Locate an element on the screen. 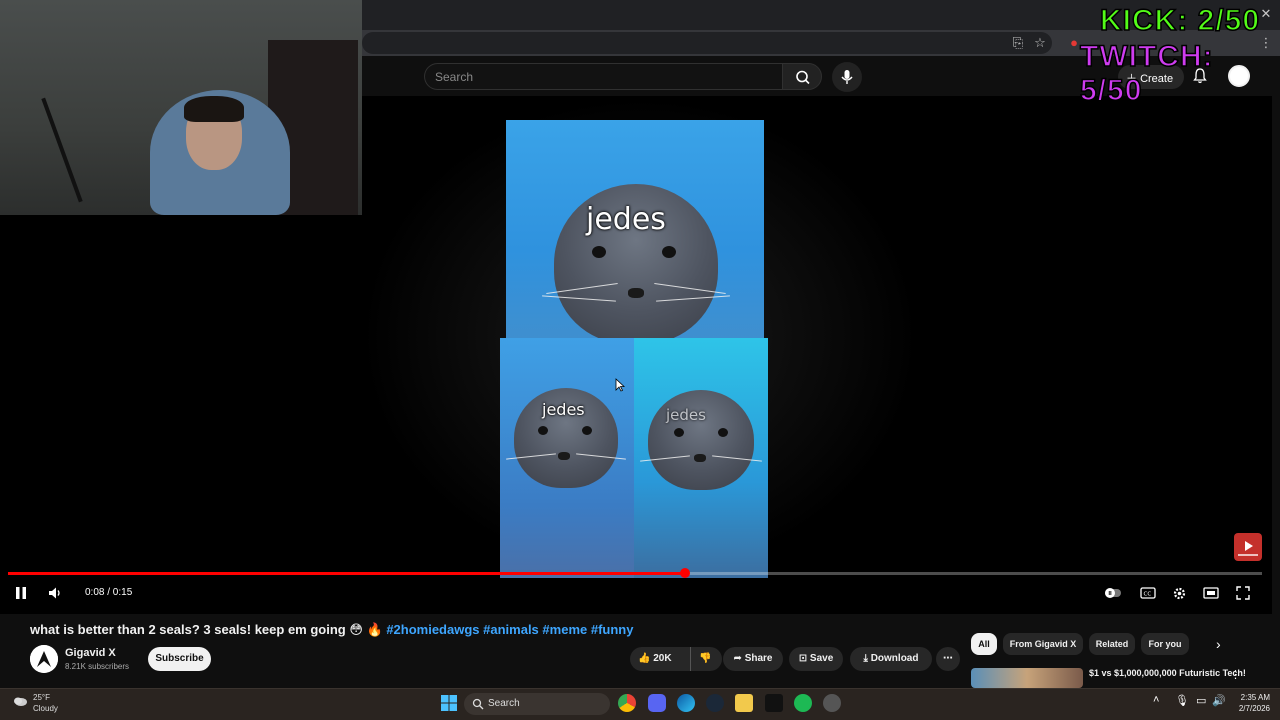  hashtag-link: #animals is located at coordinates (511, 629).